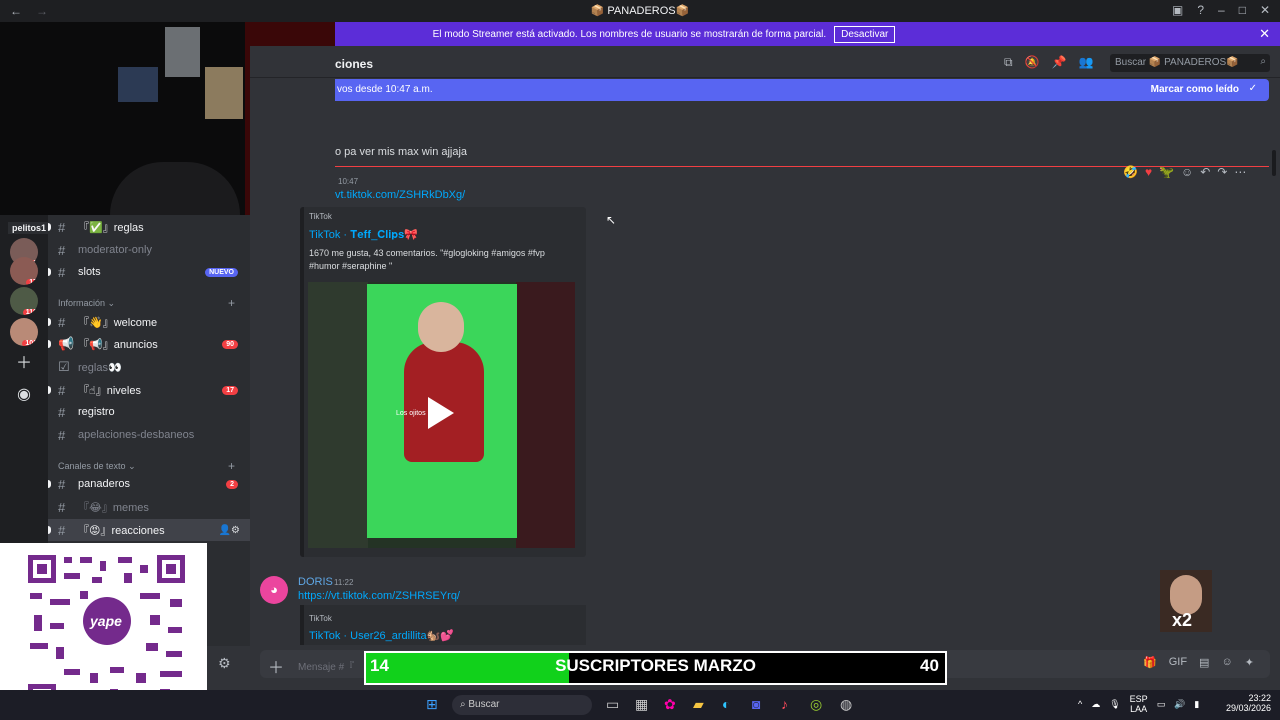  Describe the element at coordinates (100, 367) in the screenshot. I see `channel-label: reglas👀` at that location.